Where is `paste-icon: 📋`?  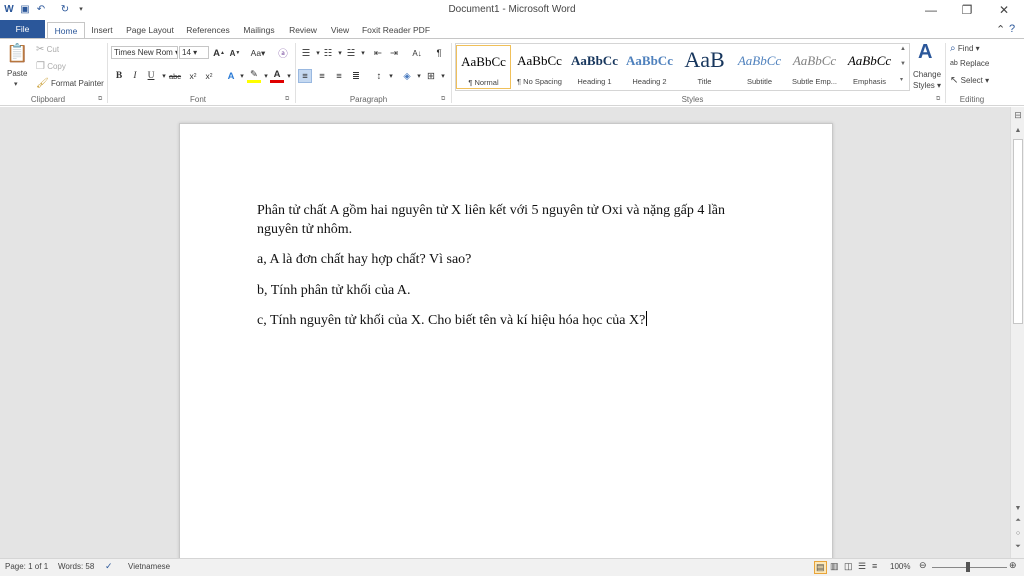 paste-icon: 📋 is located at coordinates (18, 53).